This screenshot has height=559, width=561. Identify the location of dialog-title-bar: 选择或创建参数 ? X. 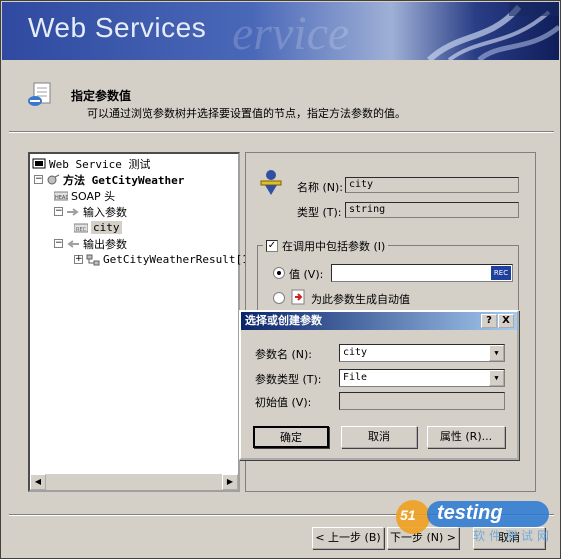
(379, 321).